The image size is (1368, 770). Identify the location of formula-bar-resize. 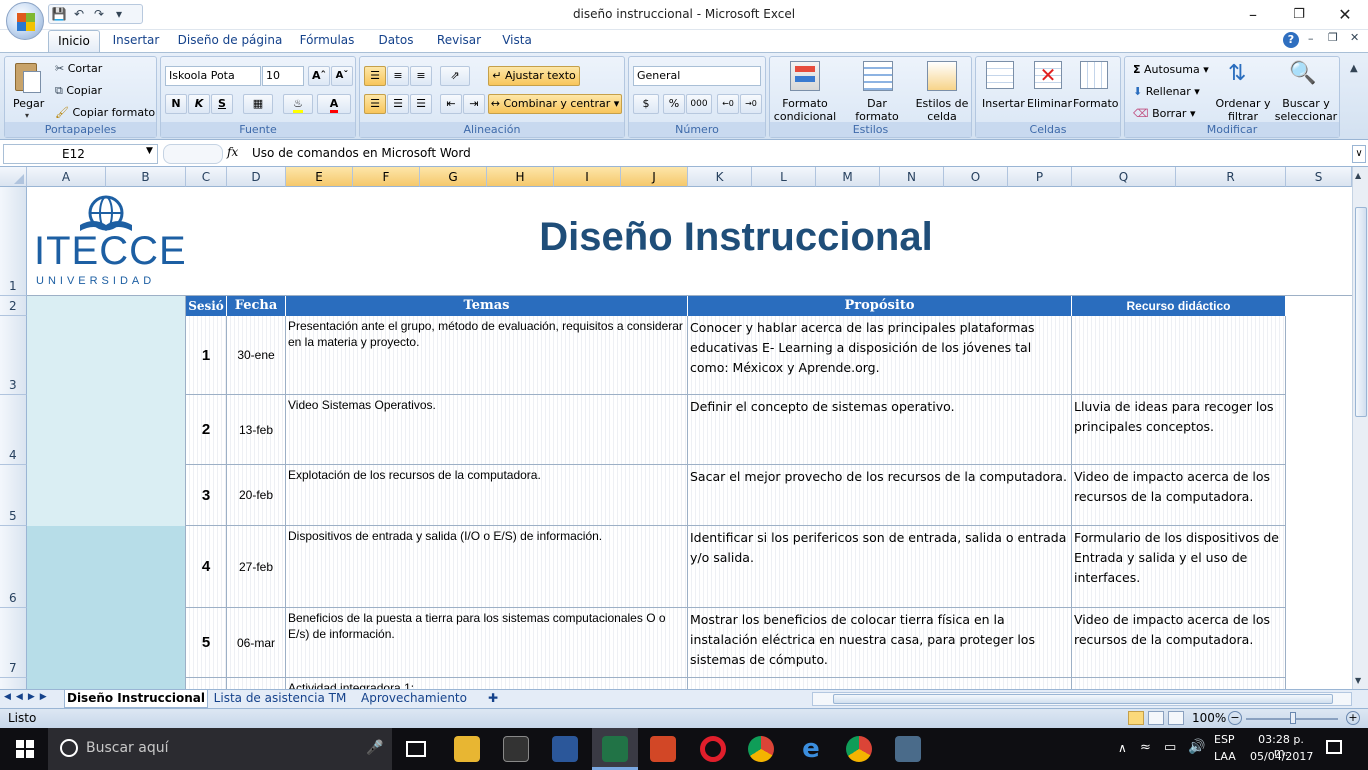
(193, 154).